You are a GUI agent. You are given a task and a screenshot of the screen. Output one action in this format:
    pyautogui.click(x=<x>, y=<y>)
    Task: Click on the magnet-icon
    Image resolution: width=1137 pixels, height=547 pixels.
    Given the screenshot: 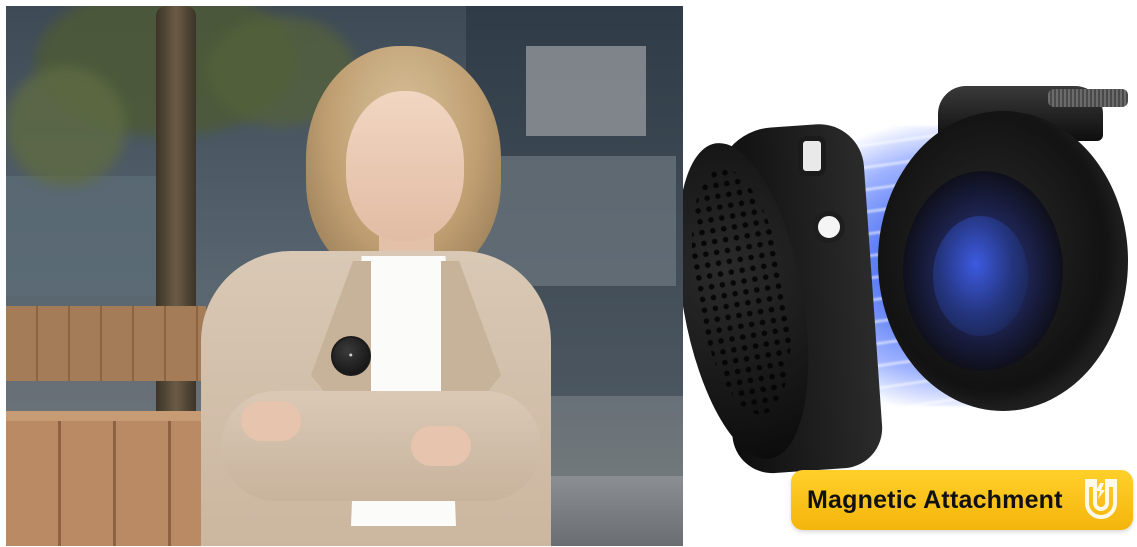 What is the action you would take?
    pyautogui.click(x=1101, y=500)
    